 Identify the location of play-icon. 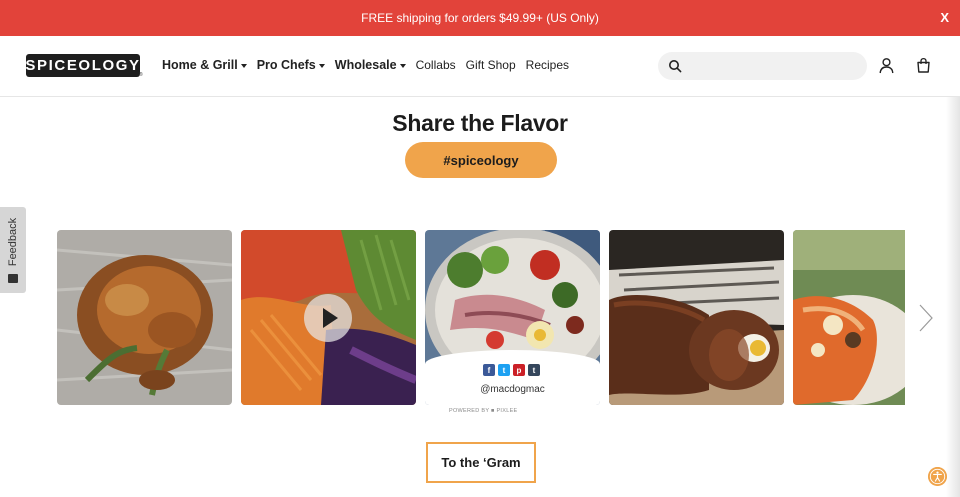
(328, 318).